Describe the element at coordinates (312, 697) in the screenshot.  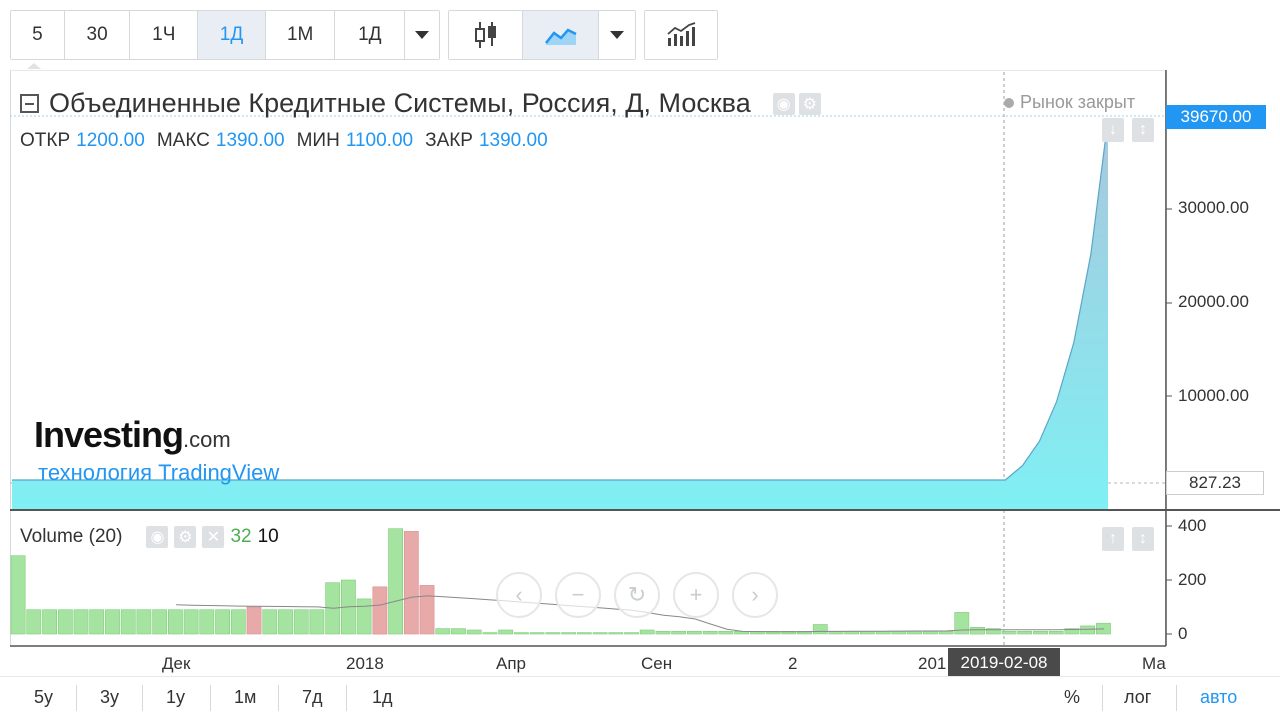
I see `range-7d-button: 7д` at that location.